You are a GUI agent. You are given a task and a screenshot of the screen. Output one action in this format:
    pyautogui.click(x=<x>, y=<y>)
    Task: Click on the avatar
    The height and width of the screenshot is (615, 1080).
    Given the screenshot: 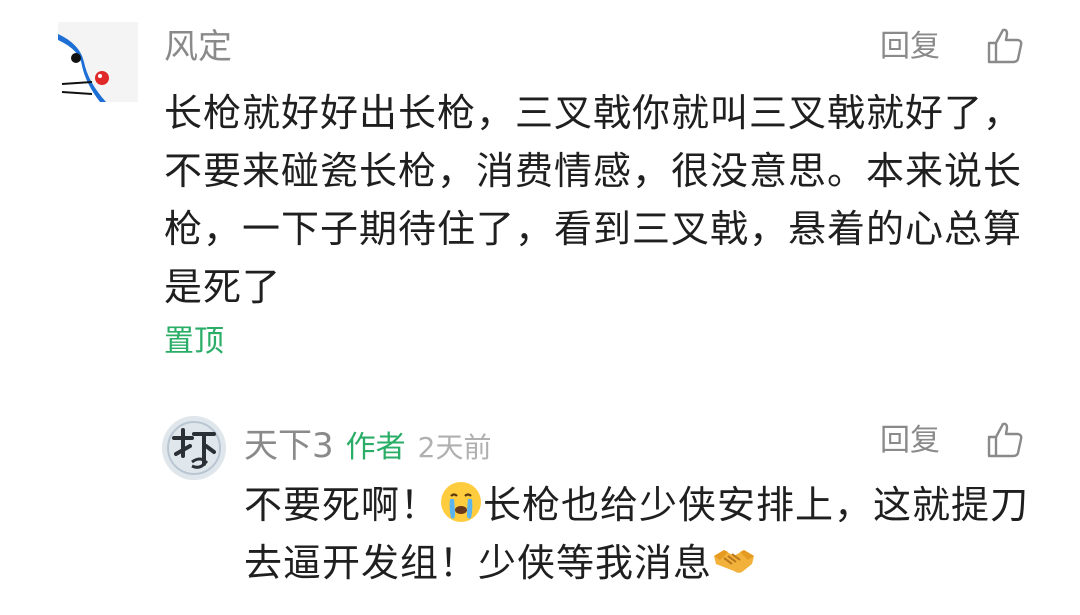 What is the action you would take?
    pyautogui.click(x=98, y=62)
    